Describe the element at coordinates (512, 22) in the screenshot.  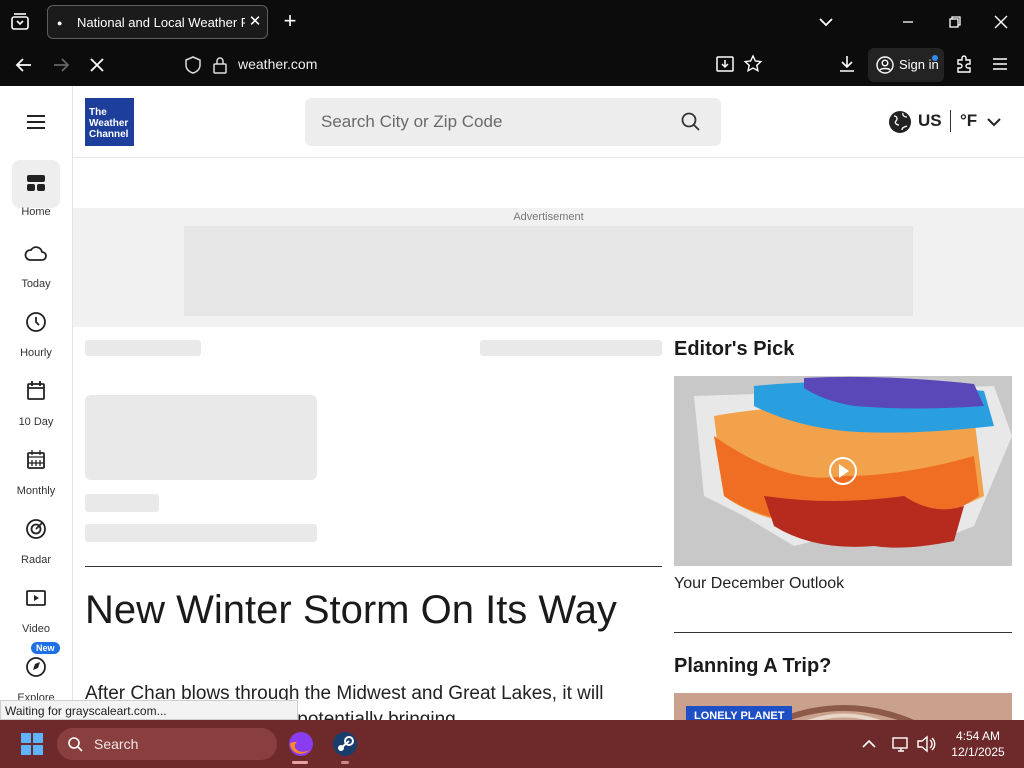
I see `browser-tab-bar: ● National and Local Weather Radar ✕ +` at that location.